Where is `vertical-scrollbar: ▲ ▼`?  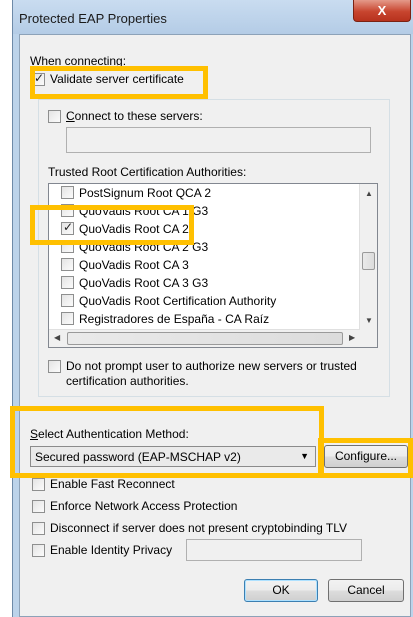 vertical-scrollbar: ▲ ▼ is located at coordinates (368, 257).